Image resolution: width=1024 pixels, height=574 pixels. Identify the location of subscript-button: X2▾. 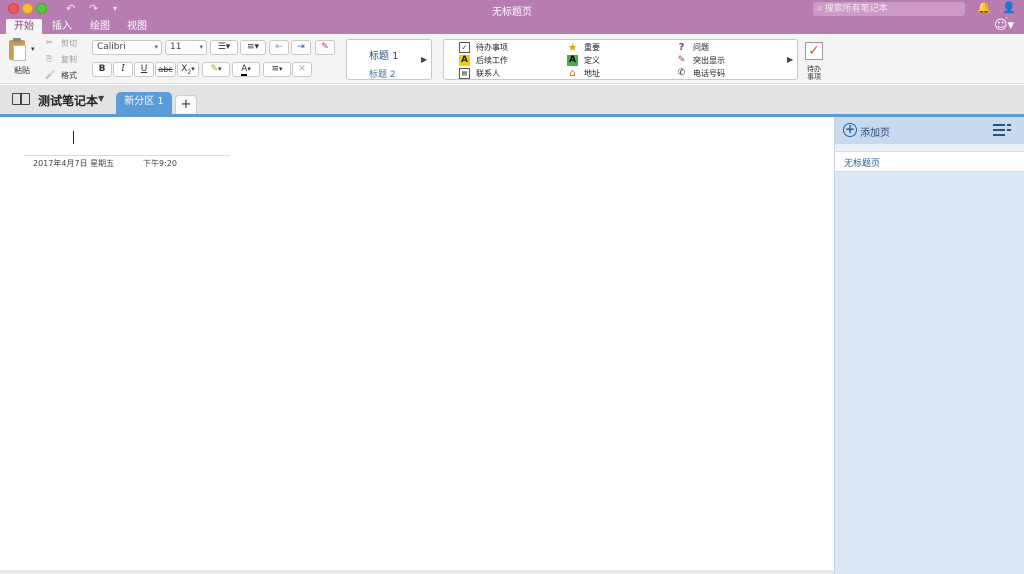
(188, 69).